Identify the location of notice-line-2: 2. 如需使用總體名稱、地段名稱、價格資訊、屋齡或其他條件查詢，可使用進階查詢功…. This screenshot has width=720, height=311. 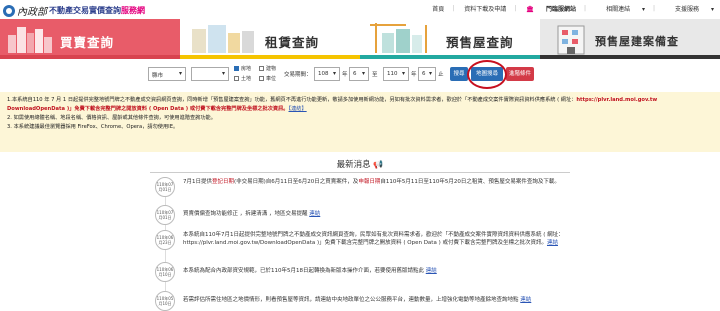
(111, 118).